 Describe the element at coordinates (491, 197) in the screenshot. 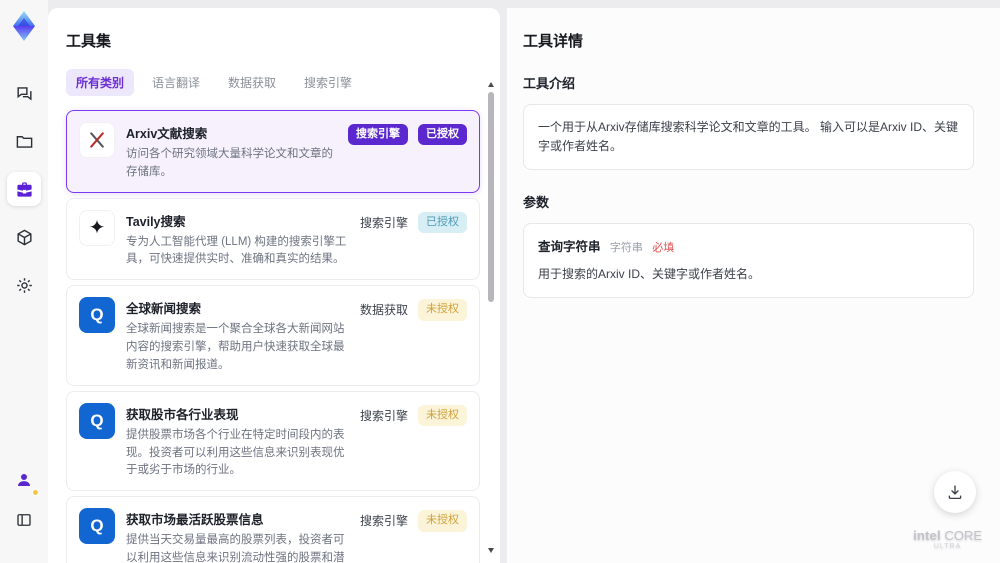

I see `scrollbar-thumb` at that location.